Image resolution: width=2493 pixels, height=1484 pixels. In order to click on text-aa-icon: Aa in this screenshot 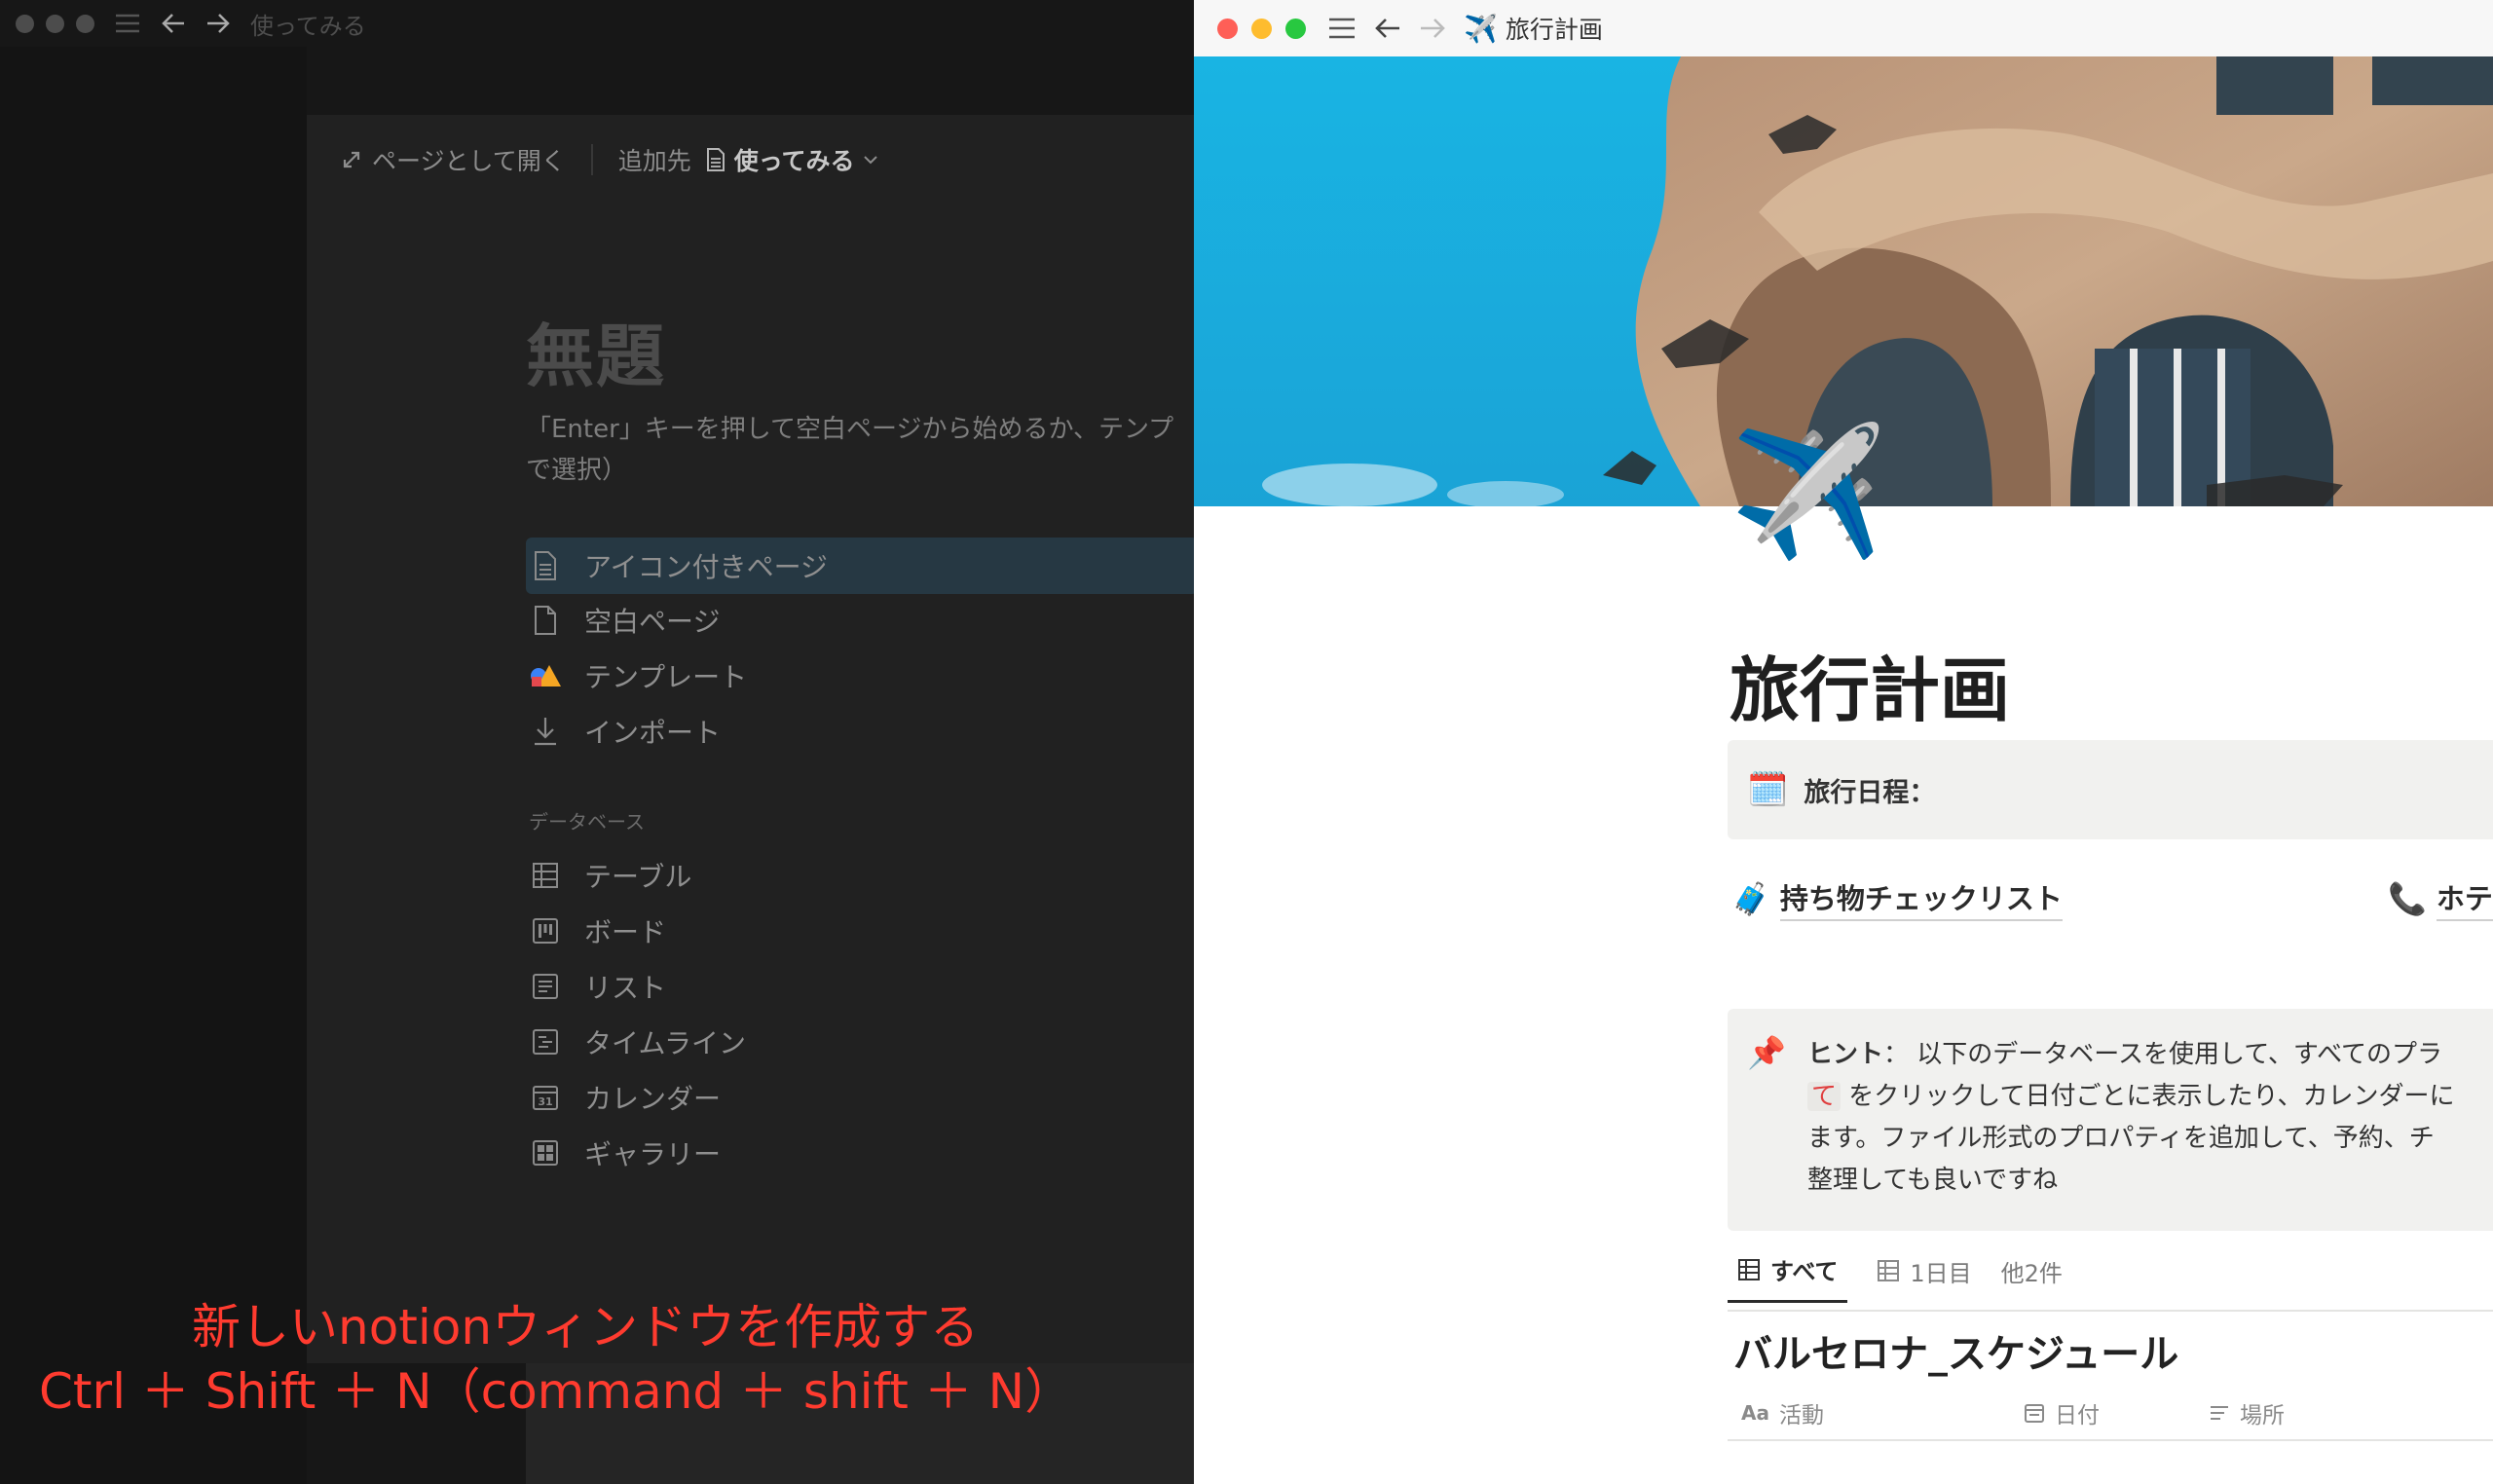, I will do `click(1755, 1413)`.